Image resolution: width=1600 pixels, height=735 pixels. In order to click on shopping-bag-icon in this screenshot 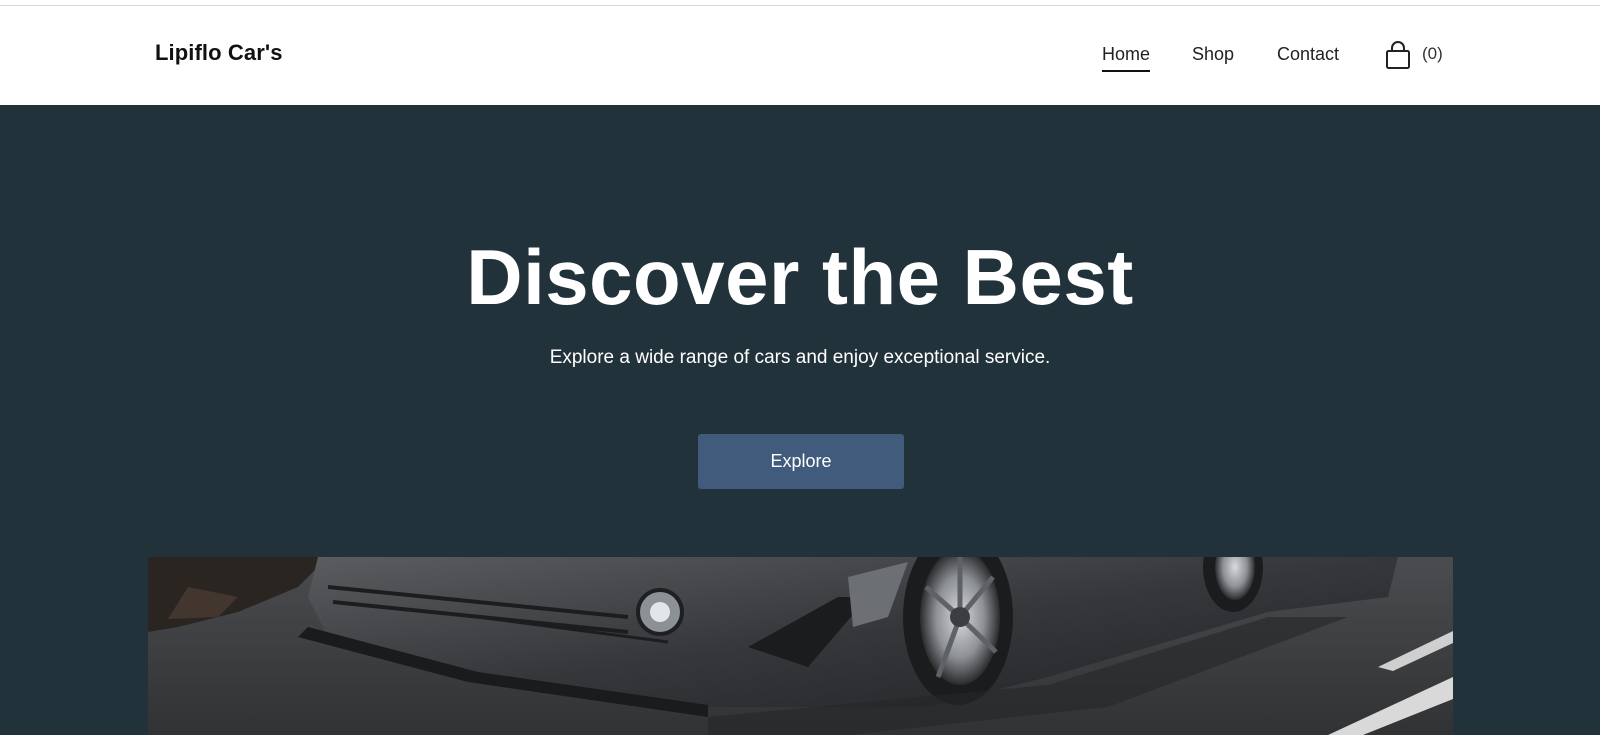, I will do `click(1398, 55)`.